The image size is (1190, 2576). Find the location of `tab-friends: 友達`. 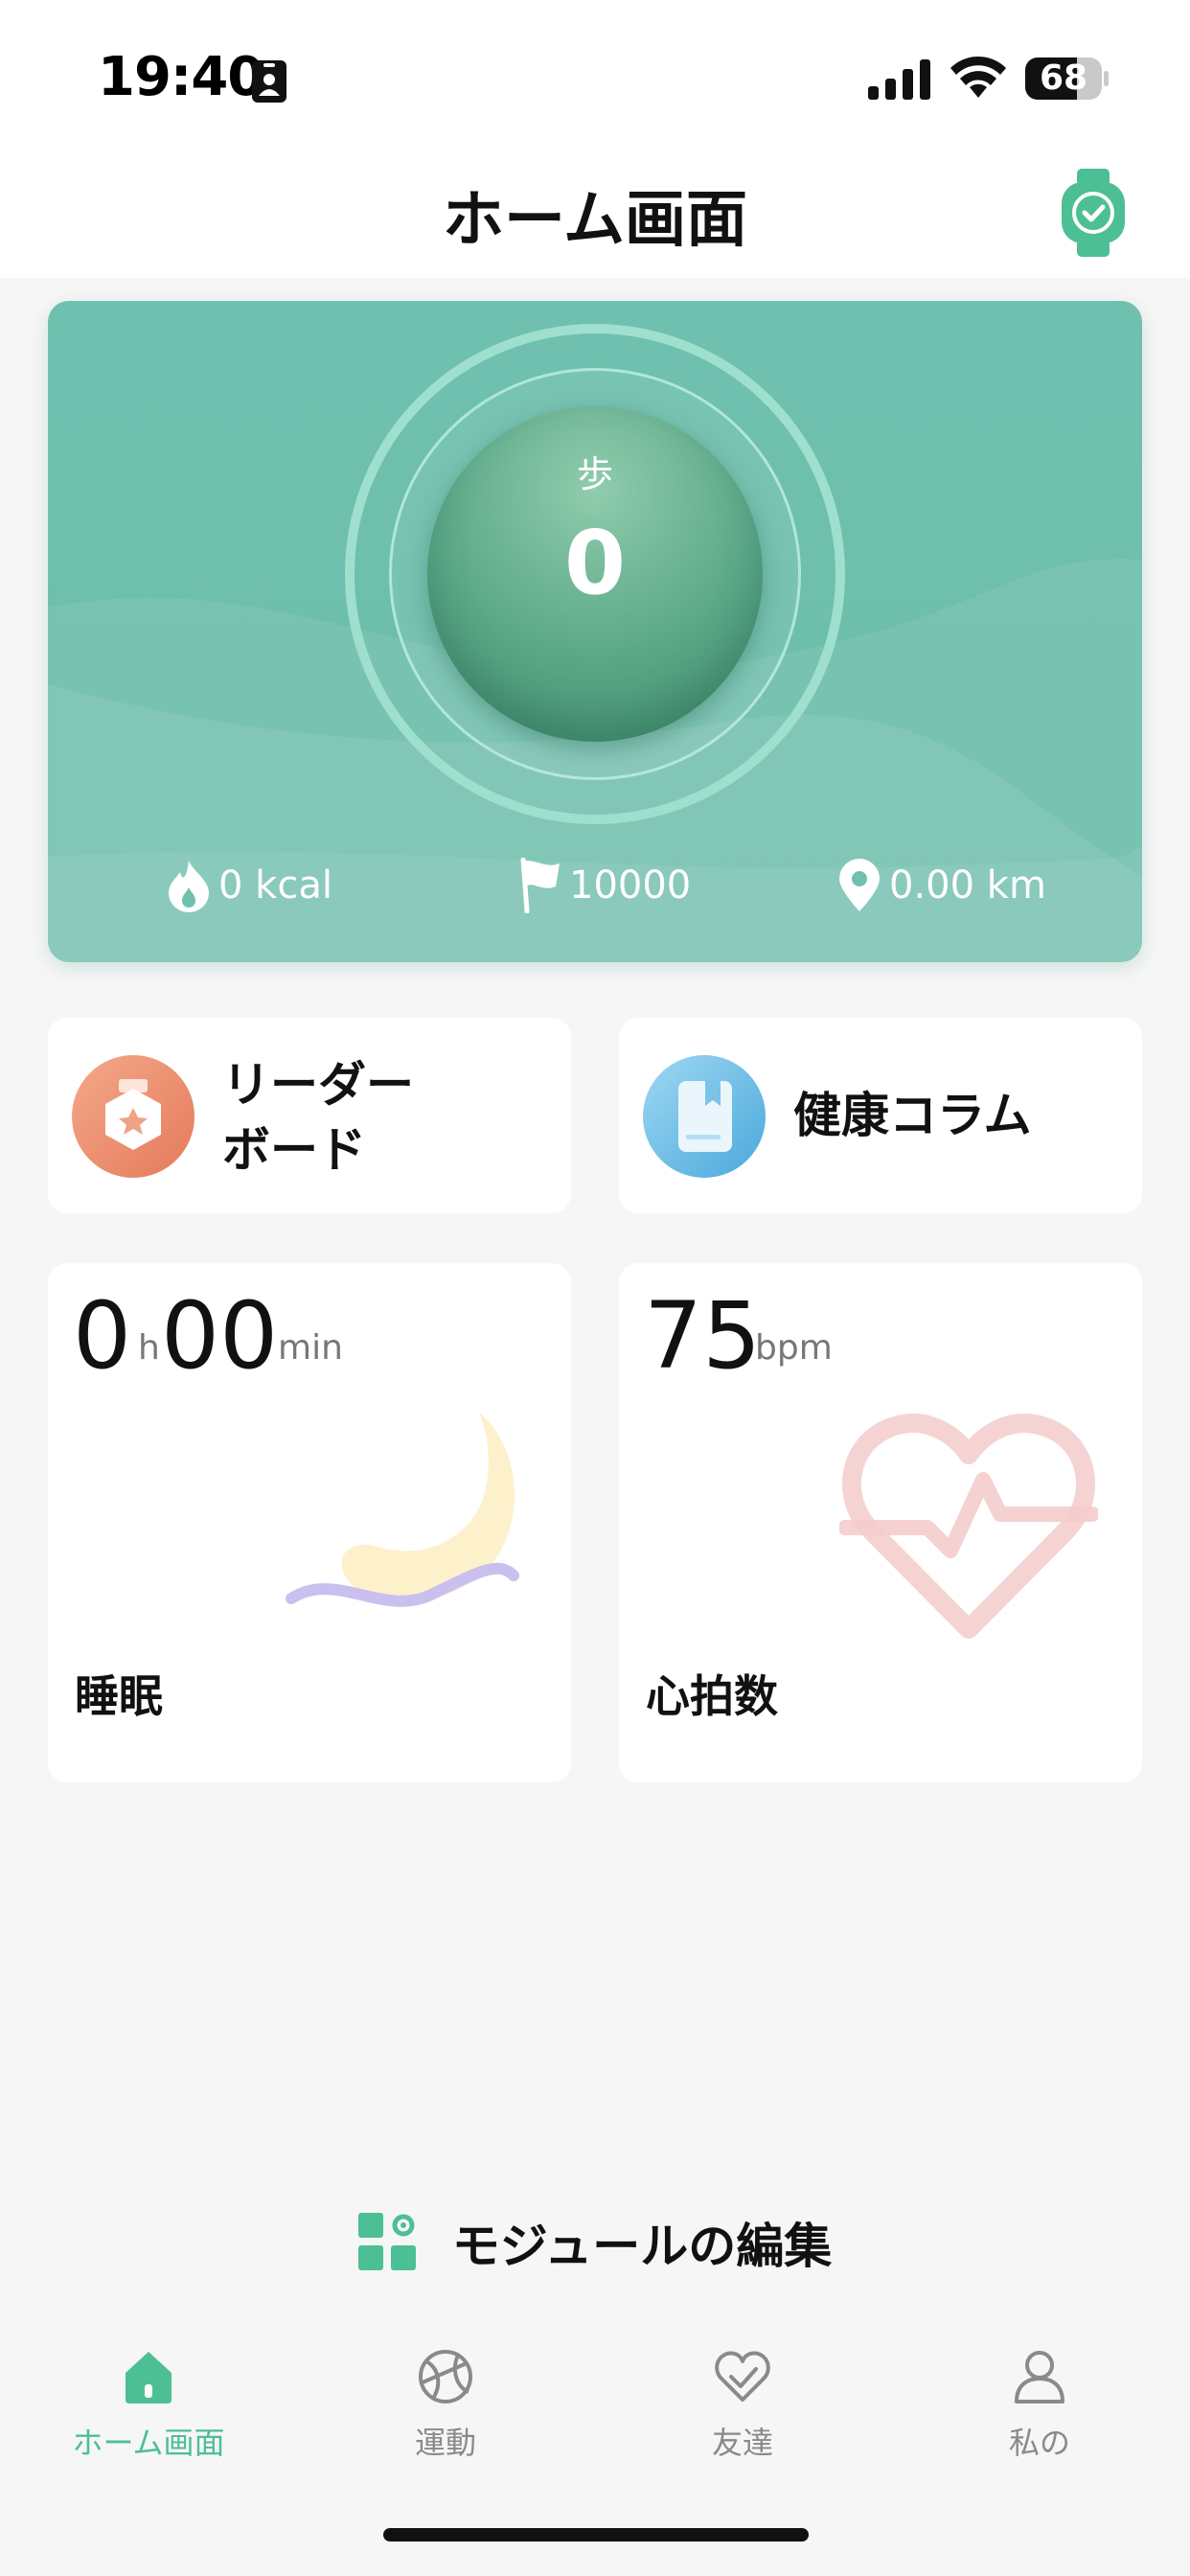

tab-friends: 友達 is located at coordinates (743, 2420).